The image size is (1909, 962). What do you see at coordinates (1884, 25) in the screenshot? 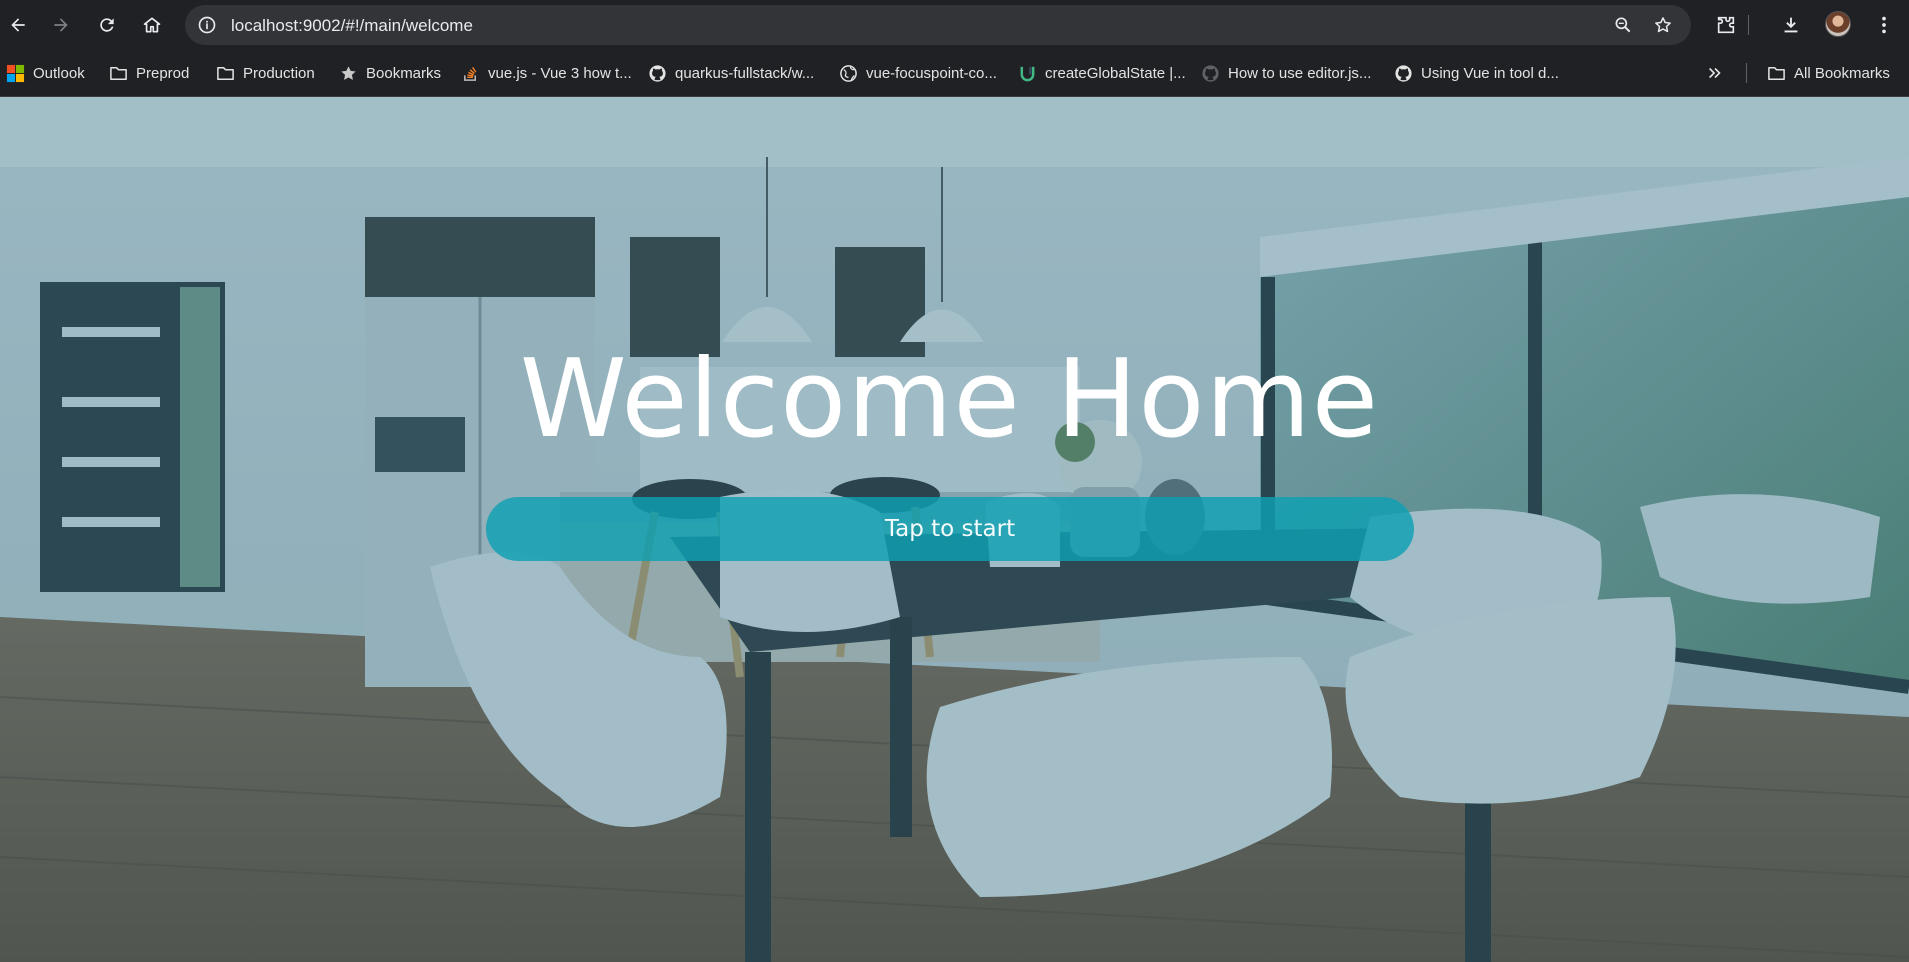
I see `browser-menu-icon` at bounding box center [1884, 25].